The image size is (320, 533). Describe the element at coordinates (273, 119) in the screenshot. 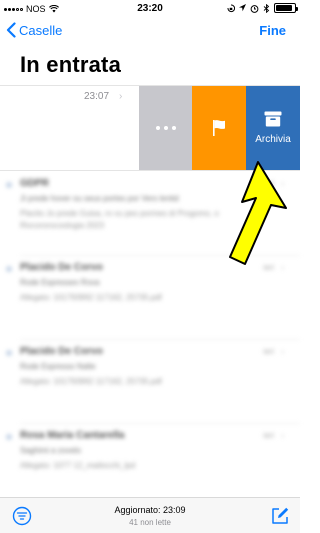

I see `archive-box-icon` at that location.